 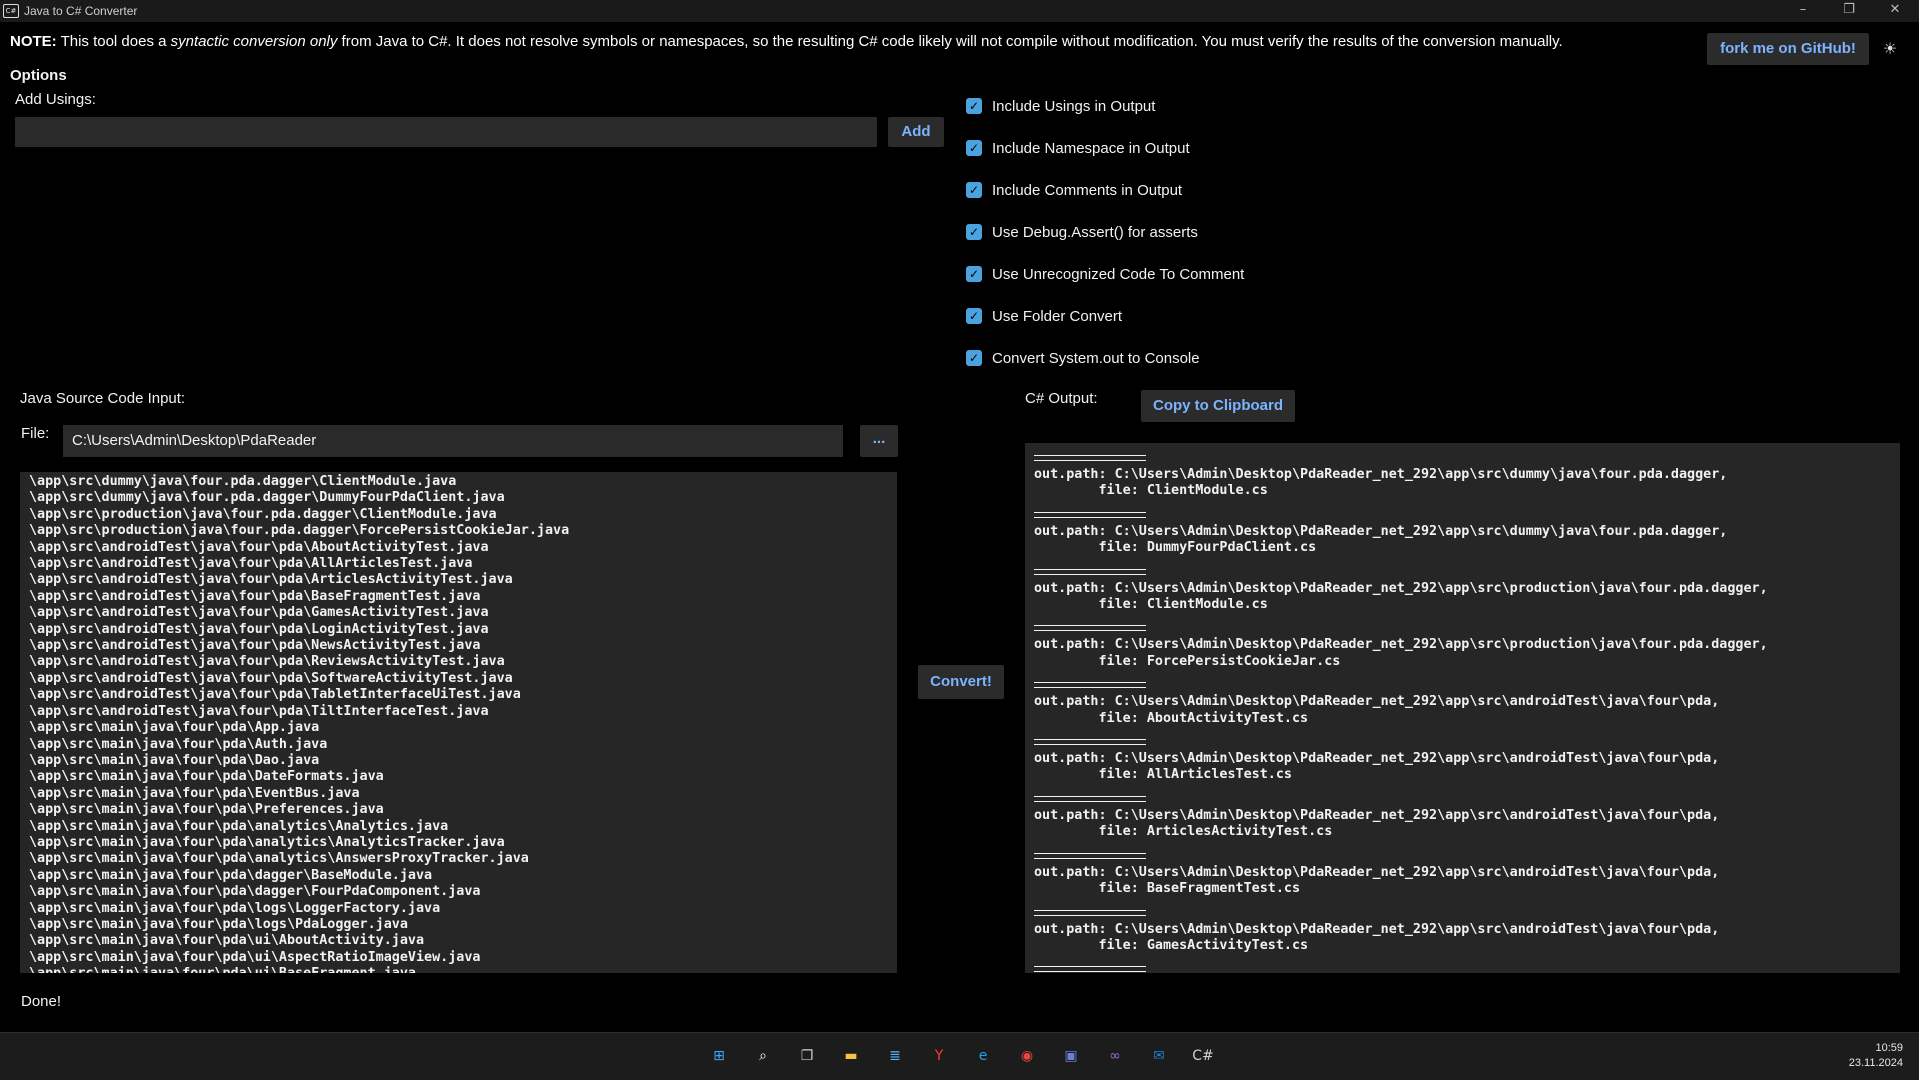 I want to click on checkbox-label: Include Usings in Output, so click(x=1074, y=106).